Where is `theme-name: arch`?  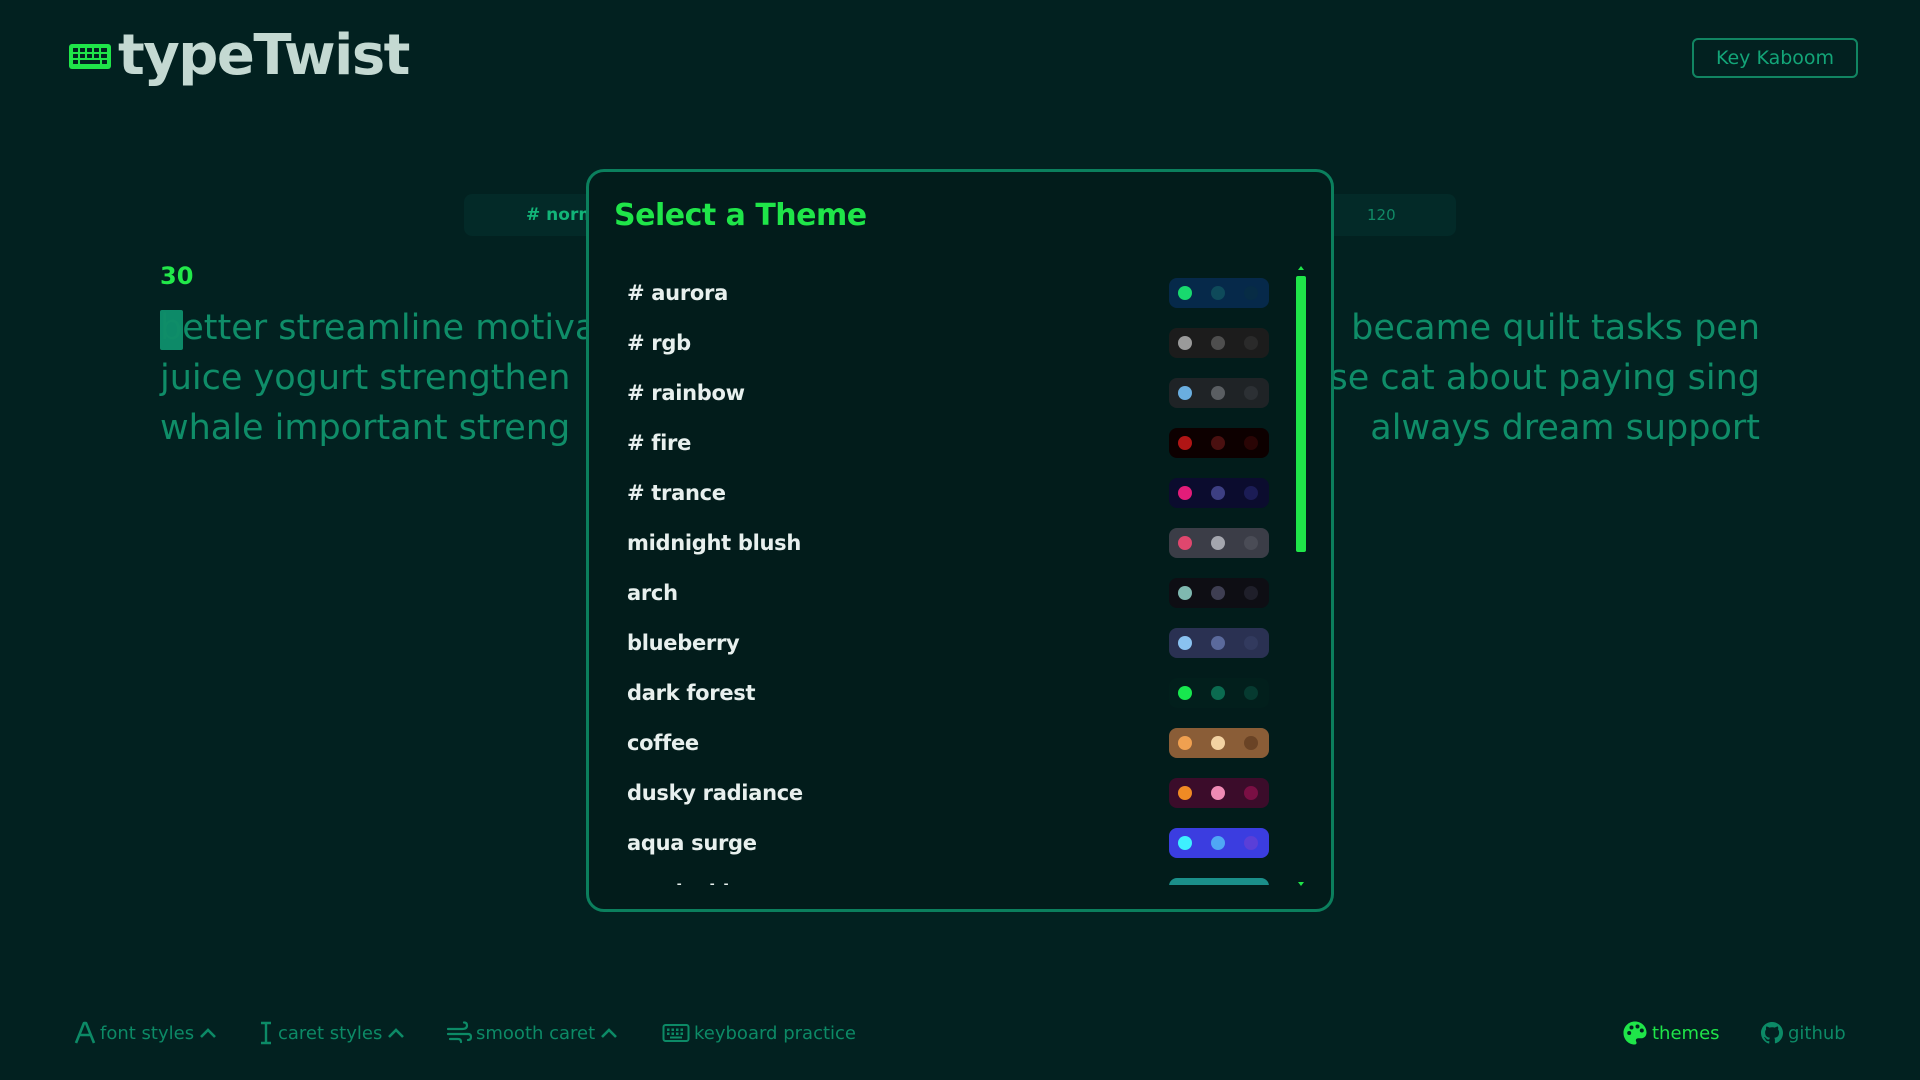 theme-name: arch is located at coordinates (652, 593).